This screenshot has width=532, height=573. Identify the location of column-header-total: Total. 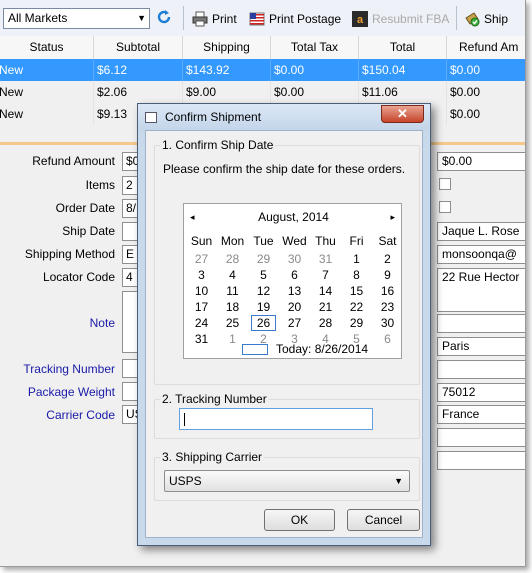
(403, 47).